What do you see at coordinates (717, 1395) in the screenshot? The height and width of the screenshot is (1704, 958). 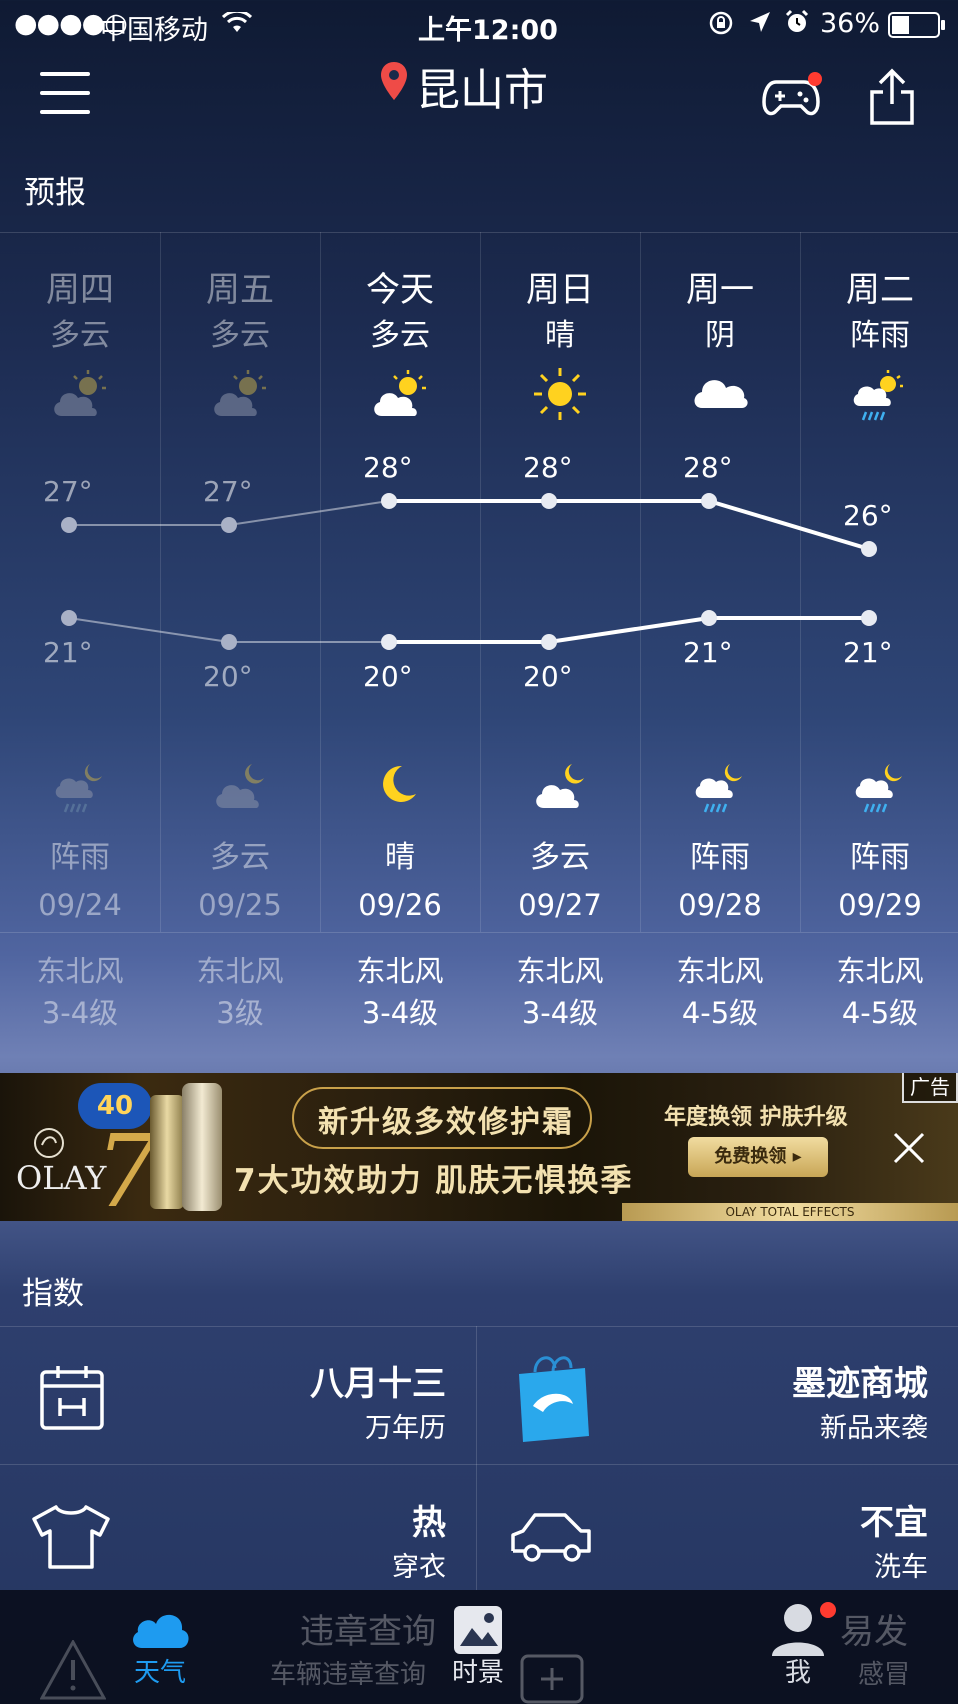 I see `index-item-shop: 墨迹商城 新品来袭` at bounding box center [717, 1395].